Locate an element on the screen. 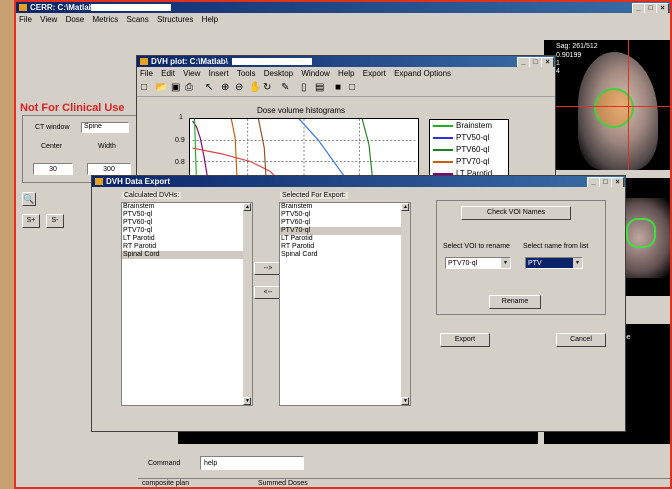  zoom-in-icon: ⊕ is located at coordinates (225, 88).